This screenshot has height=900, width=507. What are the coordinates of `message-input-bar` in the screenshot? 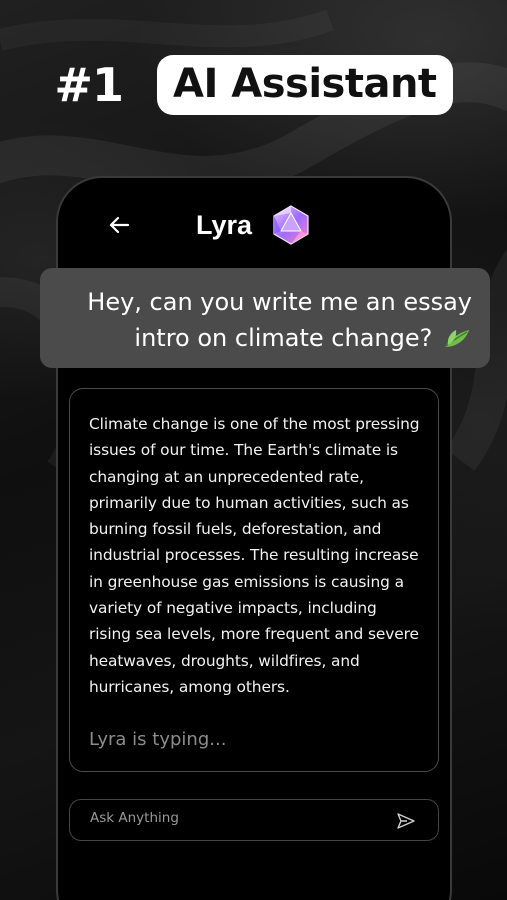 It's located at (254, 820).